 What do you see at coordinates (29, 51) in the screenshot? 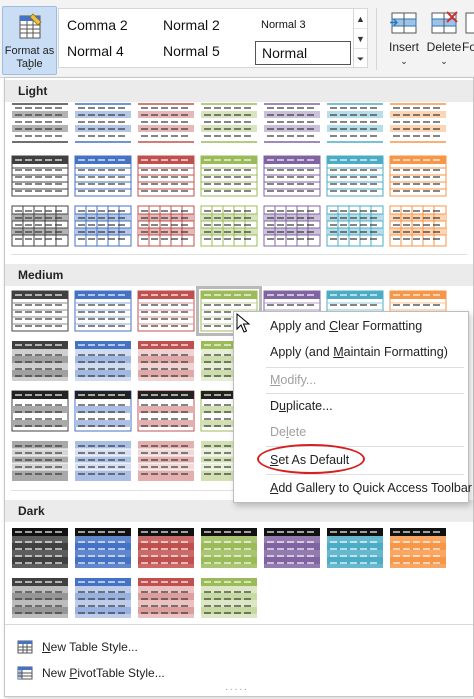
I see `format-as-table-label-1: Format as` at bounding box center [29, 51].